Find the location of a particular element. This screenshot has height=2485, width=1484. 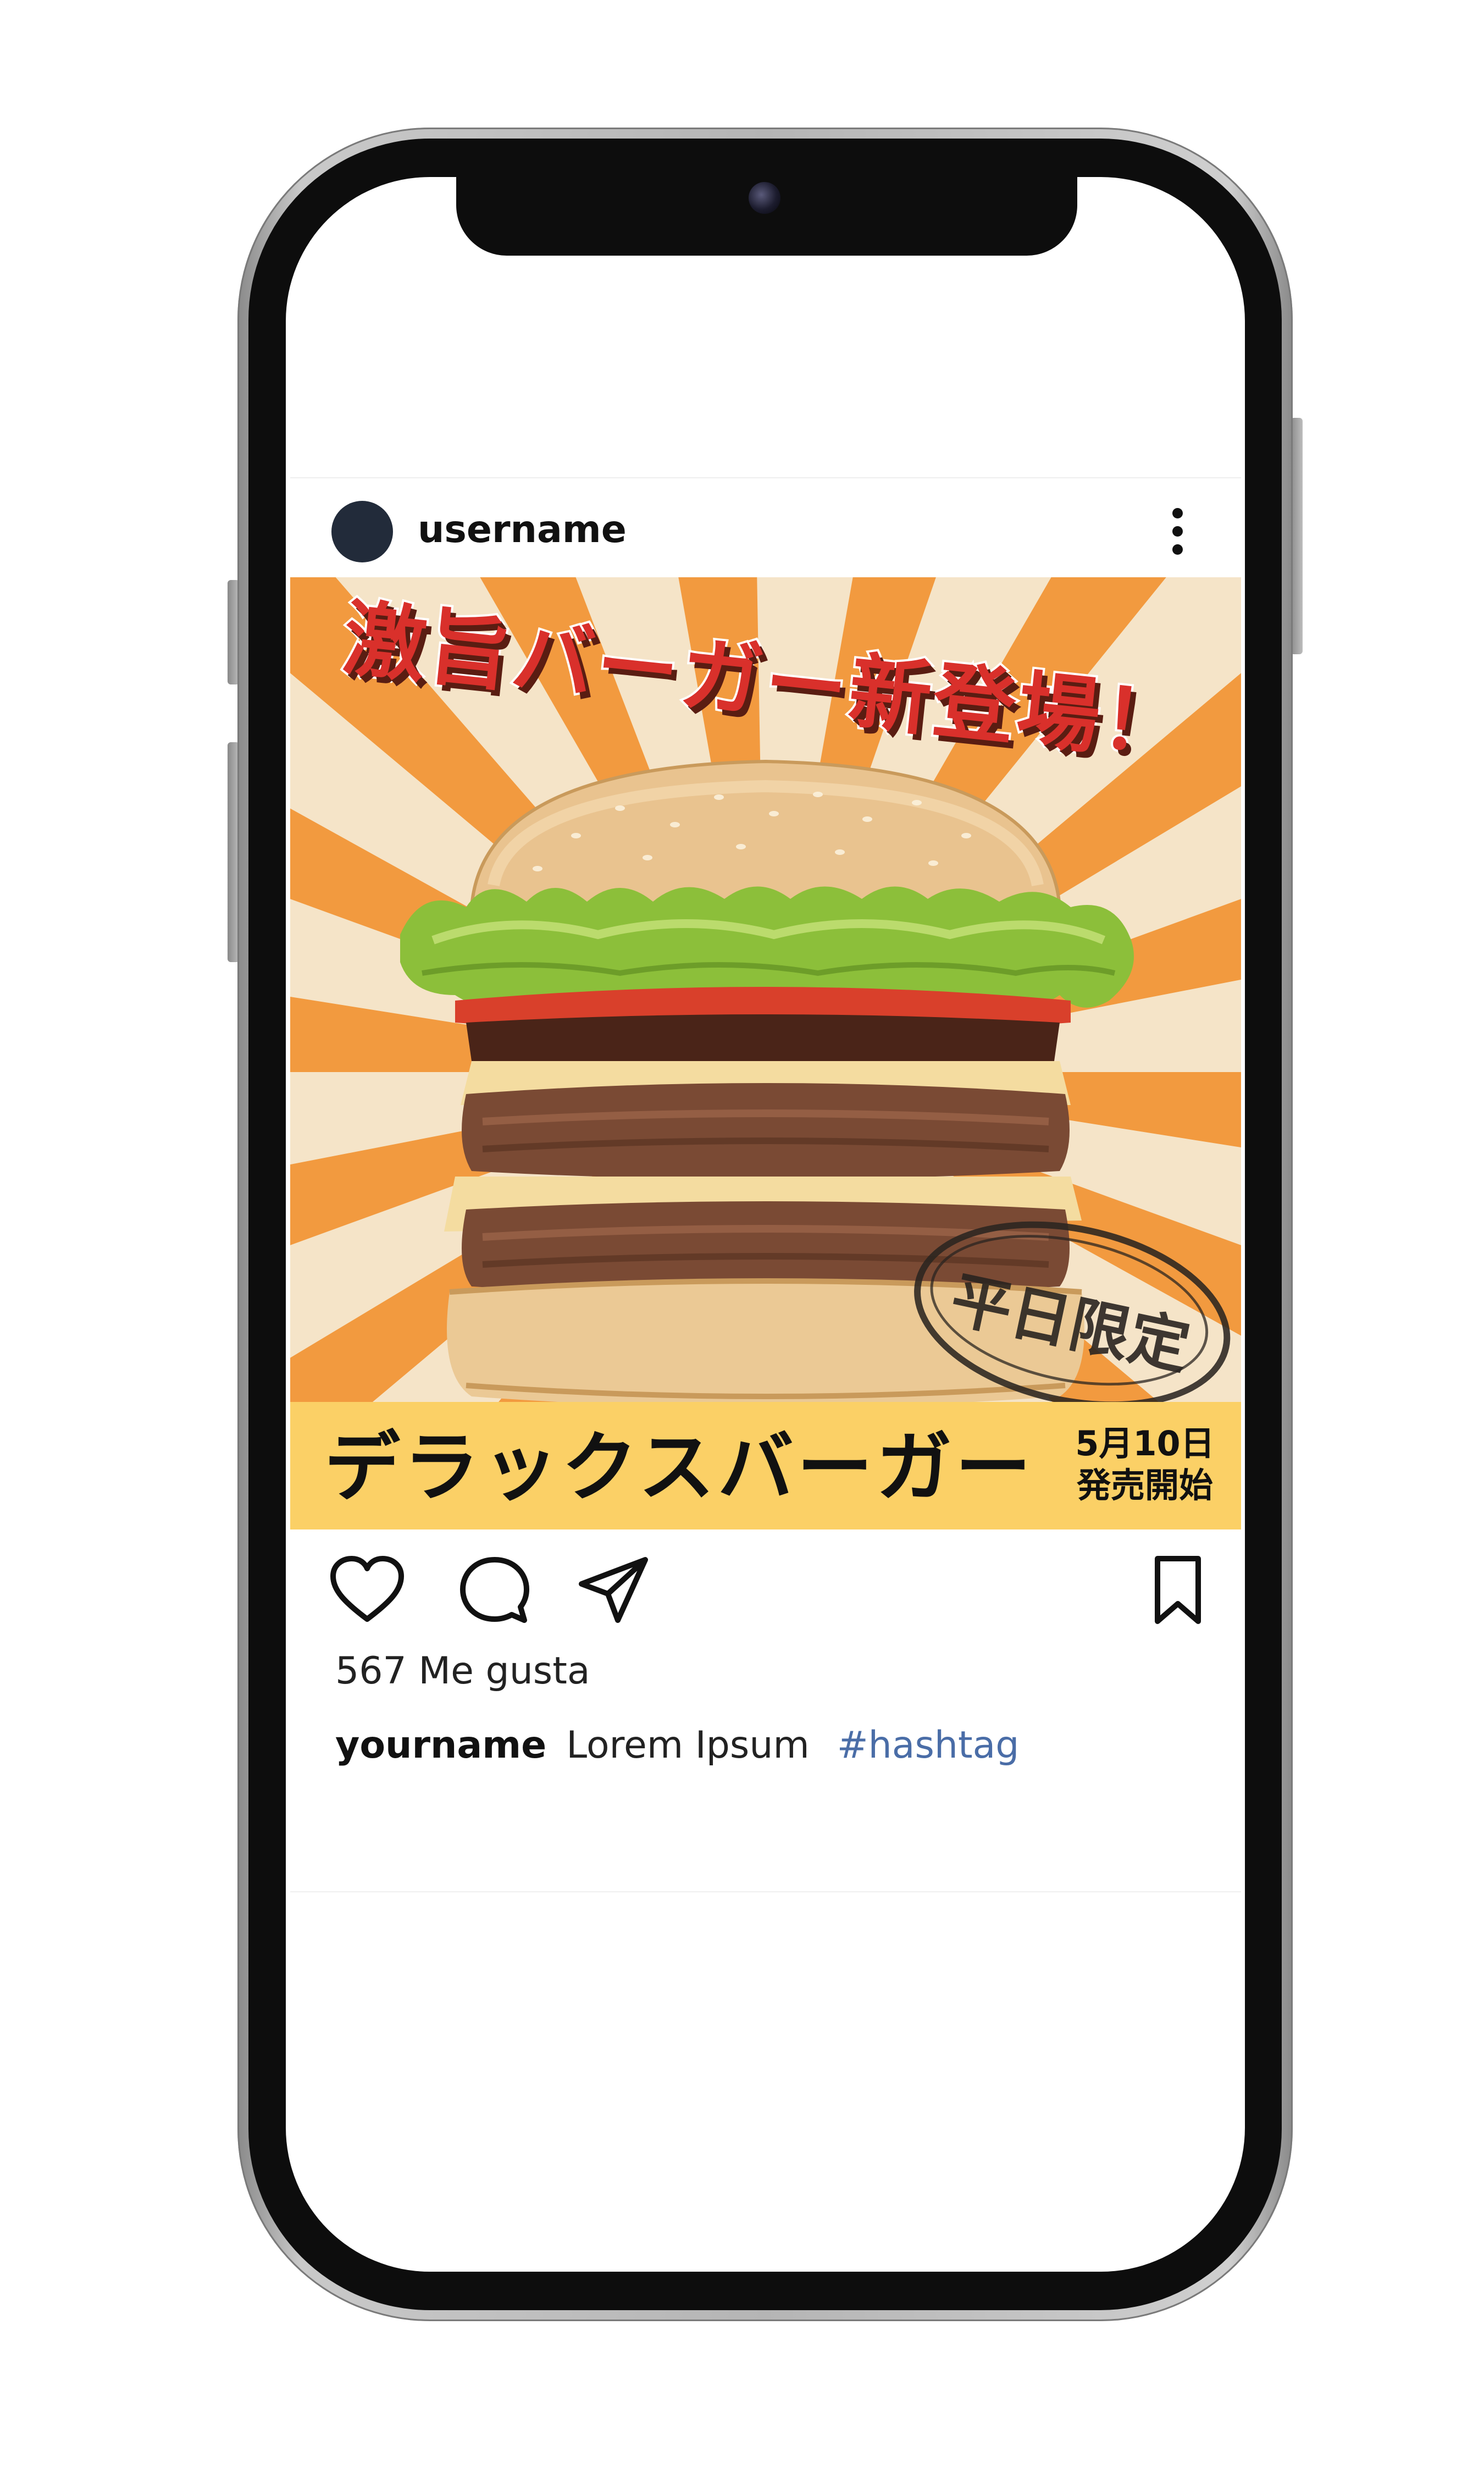

more-vertical-icon is located at coordinates (1178, 531).